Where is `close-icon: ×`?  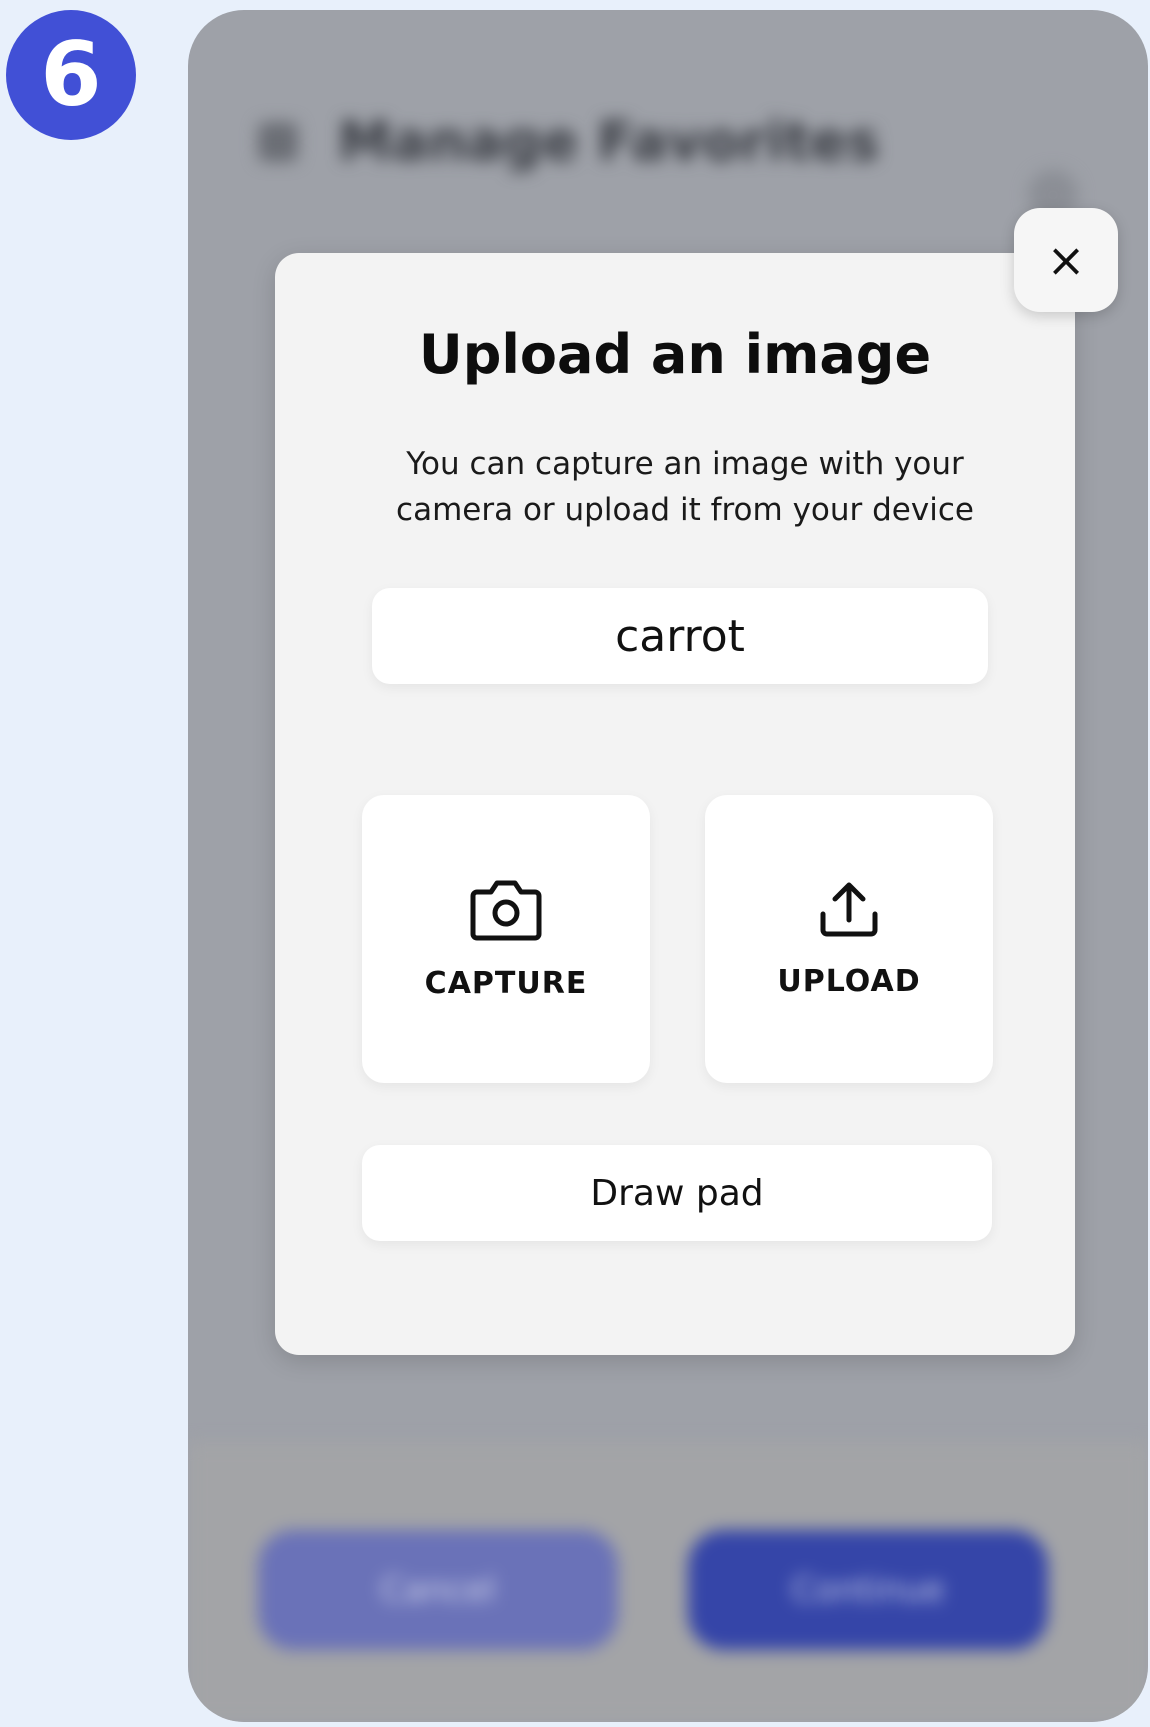 close-icon: × is located at coordinates (1066, 260).